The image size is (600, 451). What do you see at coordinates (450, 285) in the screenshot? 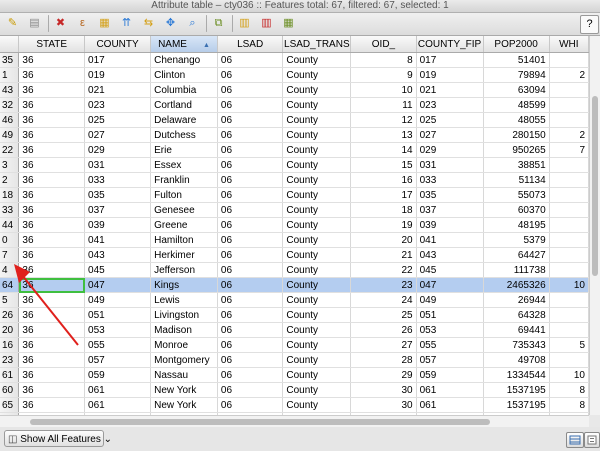
I see `cell-county_fip: 047` at bounding box center [450, 285].